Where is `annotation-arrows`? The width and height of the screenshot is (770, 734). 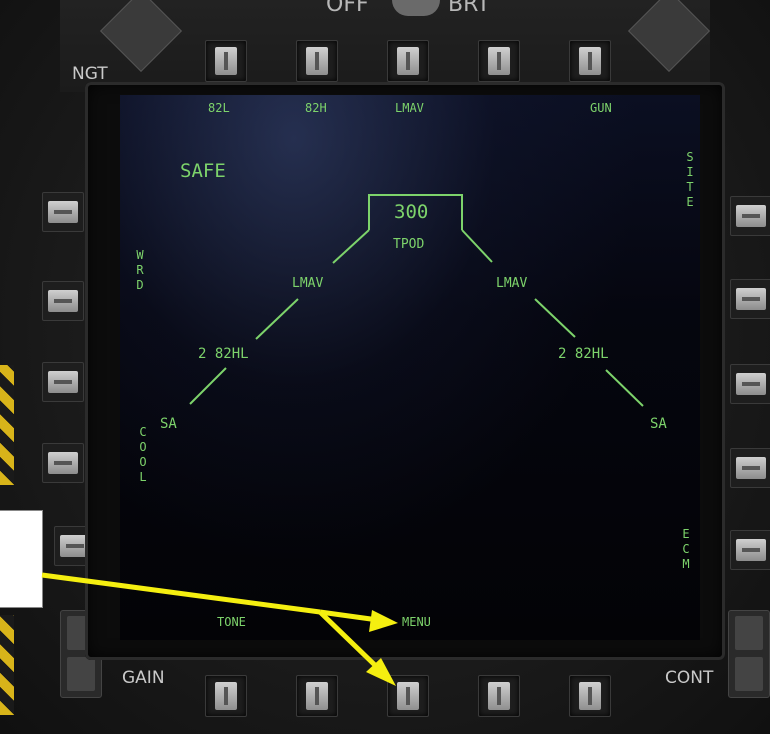
annotation-arrows is located at coordinates (219, 629).